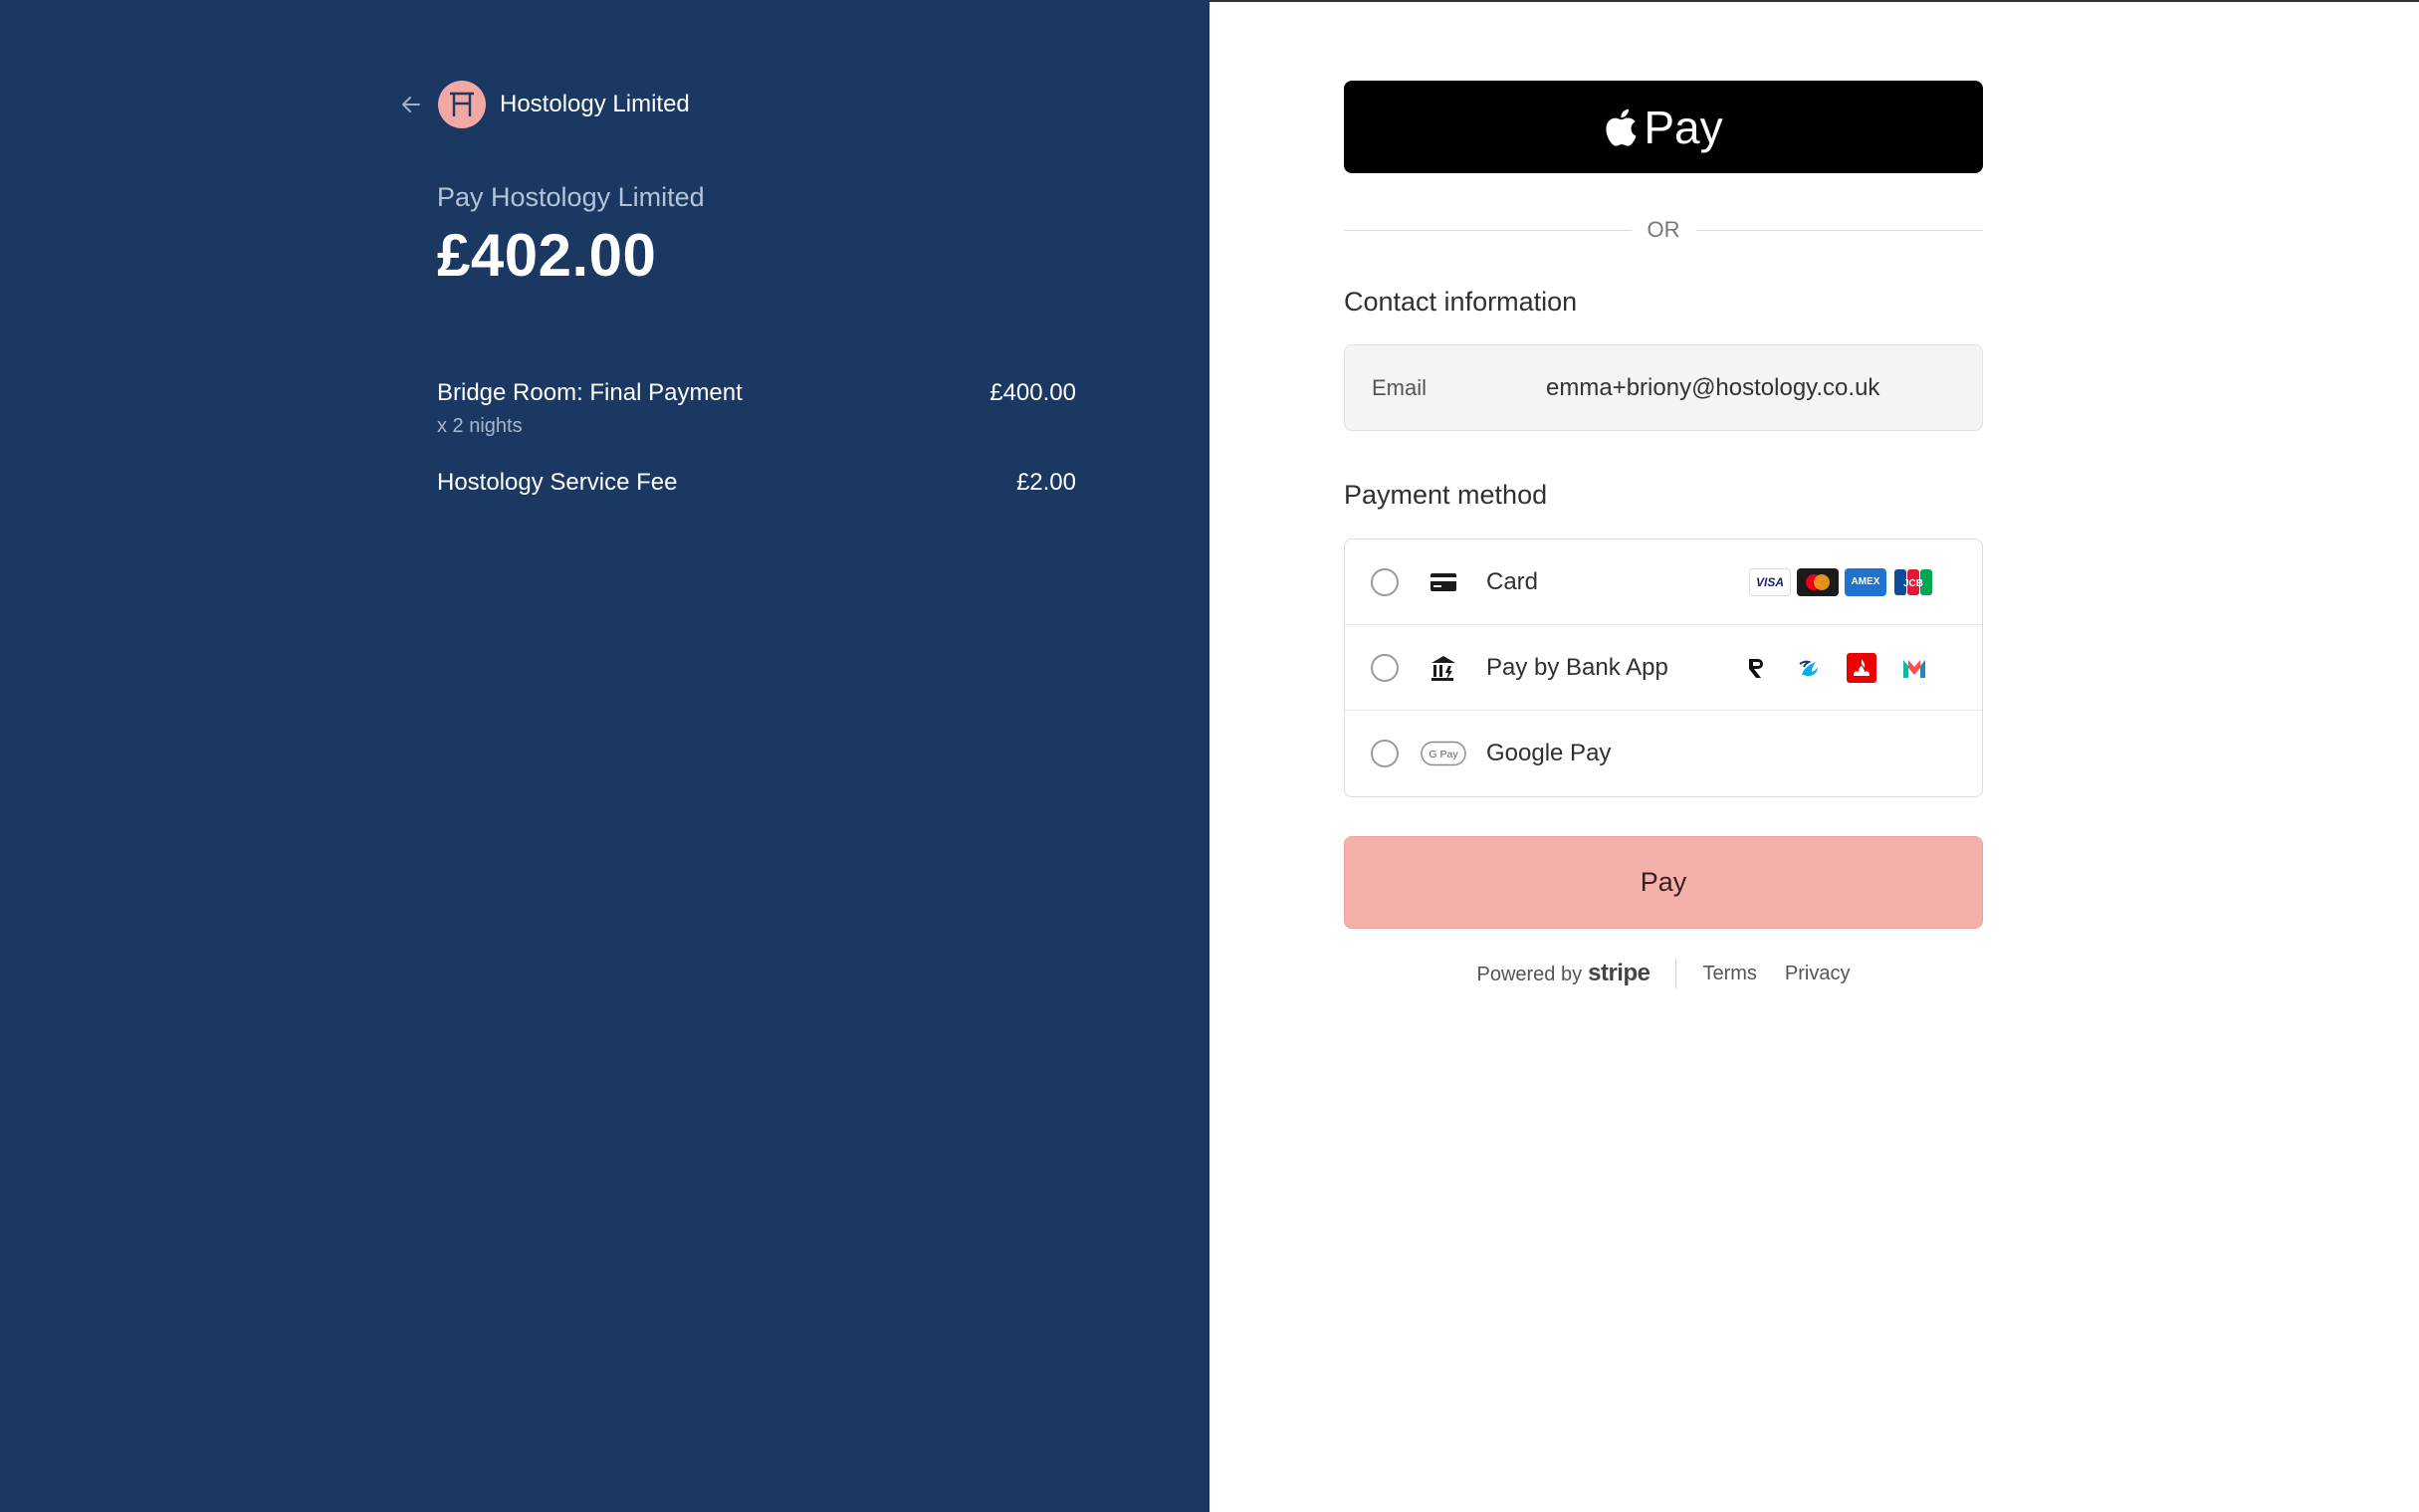  I want to click on contact-information-title: Contact information, so click(1461, 302).